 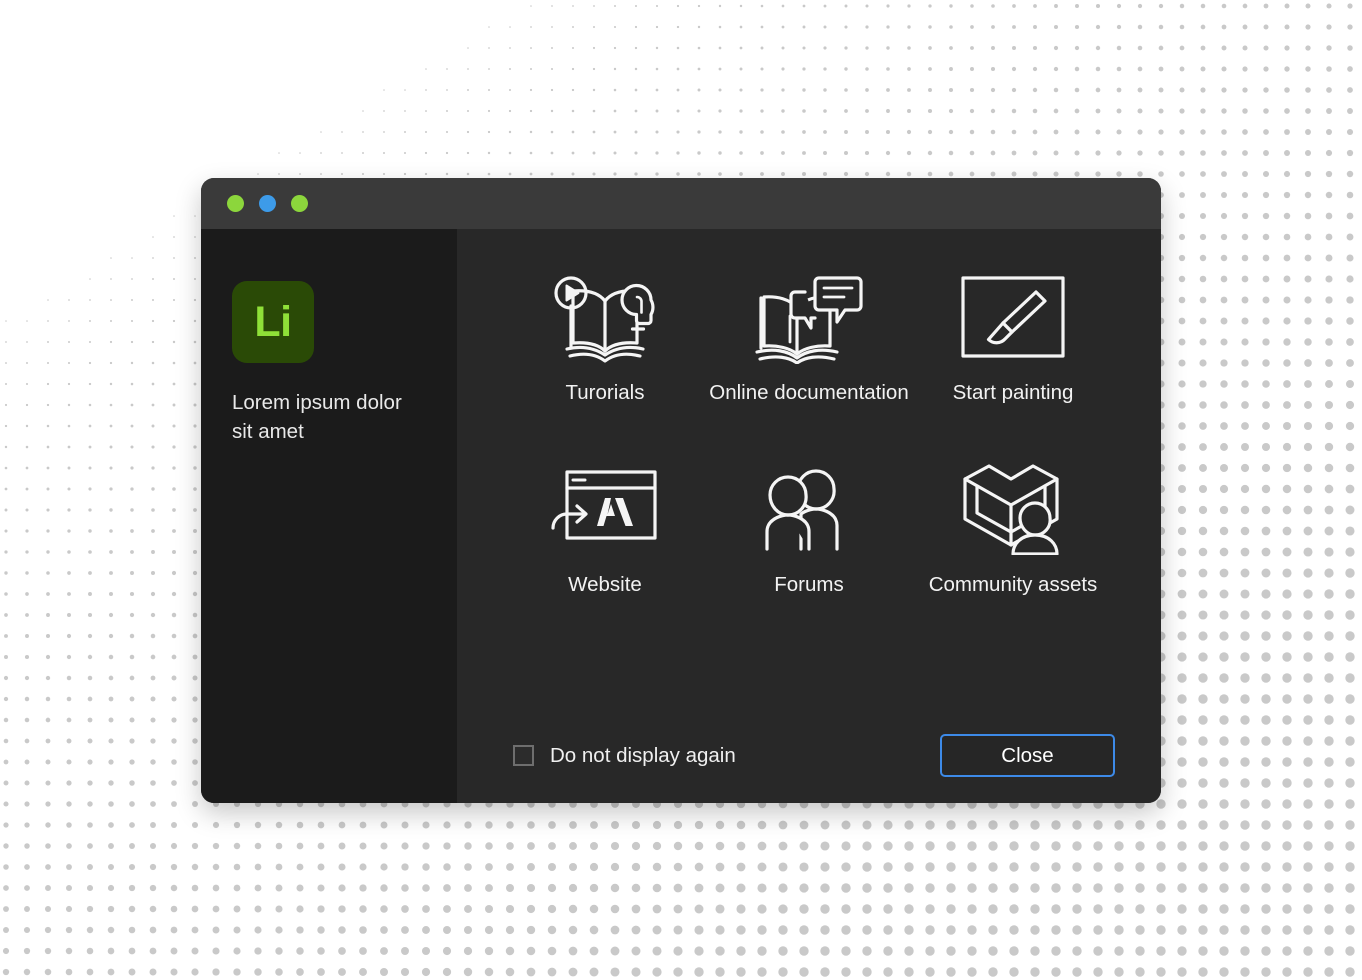 What do you see at coordinates (267, 203) in the screenshot?
I see `minimize-dot` at bounding box center [267, 203].